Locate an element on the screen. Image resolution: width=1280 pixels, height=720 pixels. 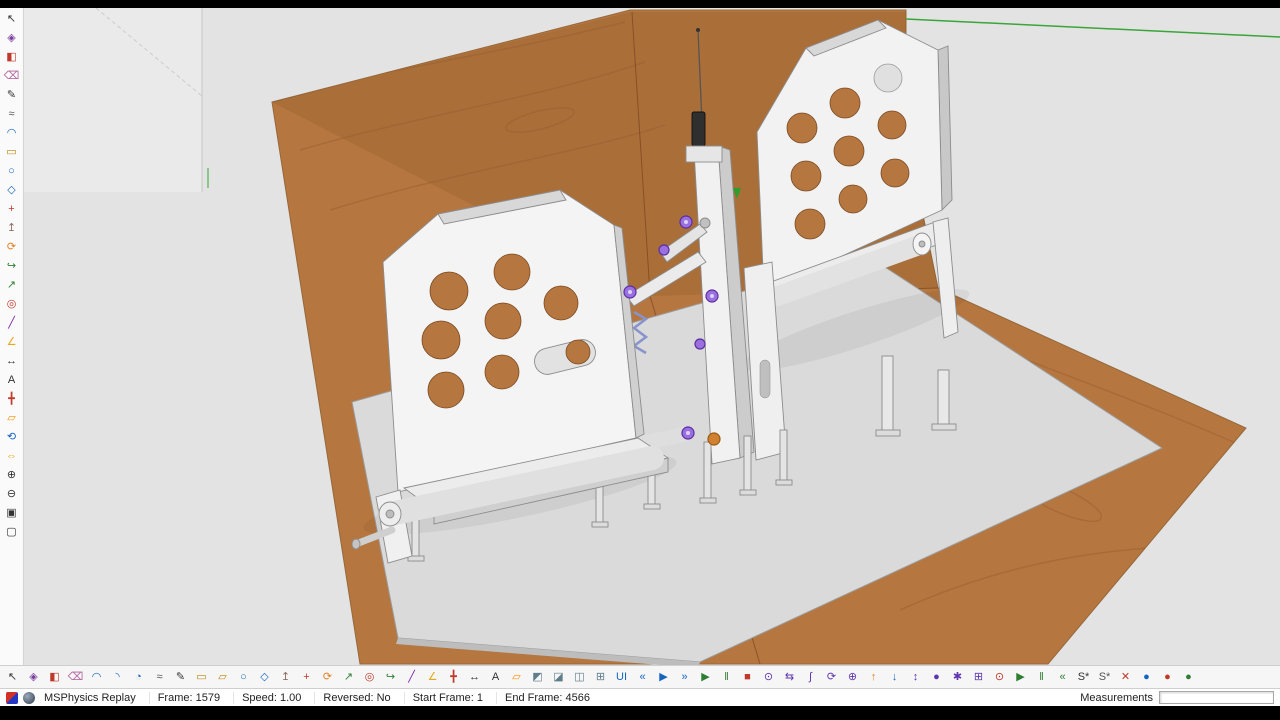
msphysics-icon is located at coordinates (12, 697).